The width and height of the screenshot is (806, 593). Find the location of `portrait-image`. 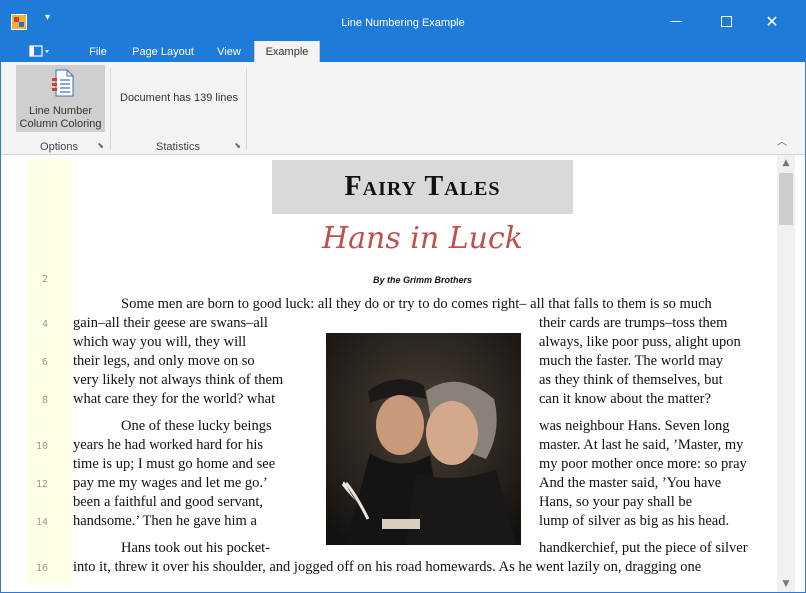

portrait-image is located at coordinates (423, 439).